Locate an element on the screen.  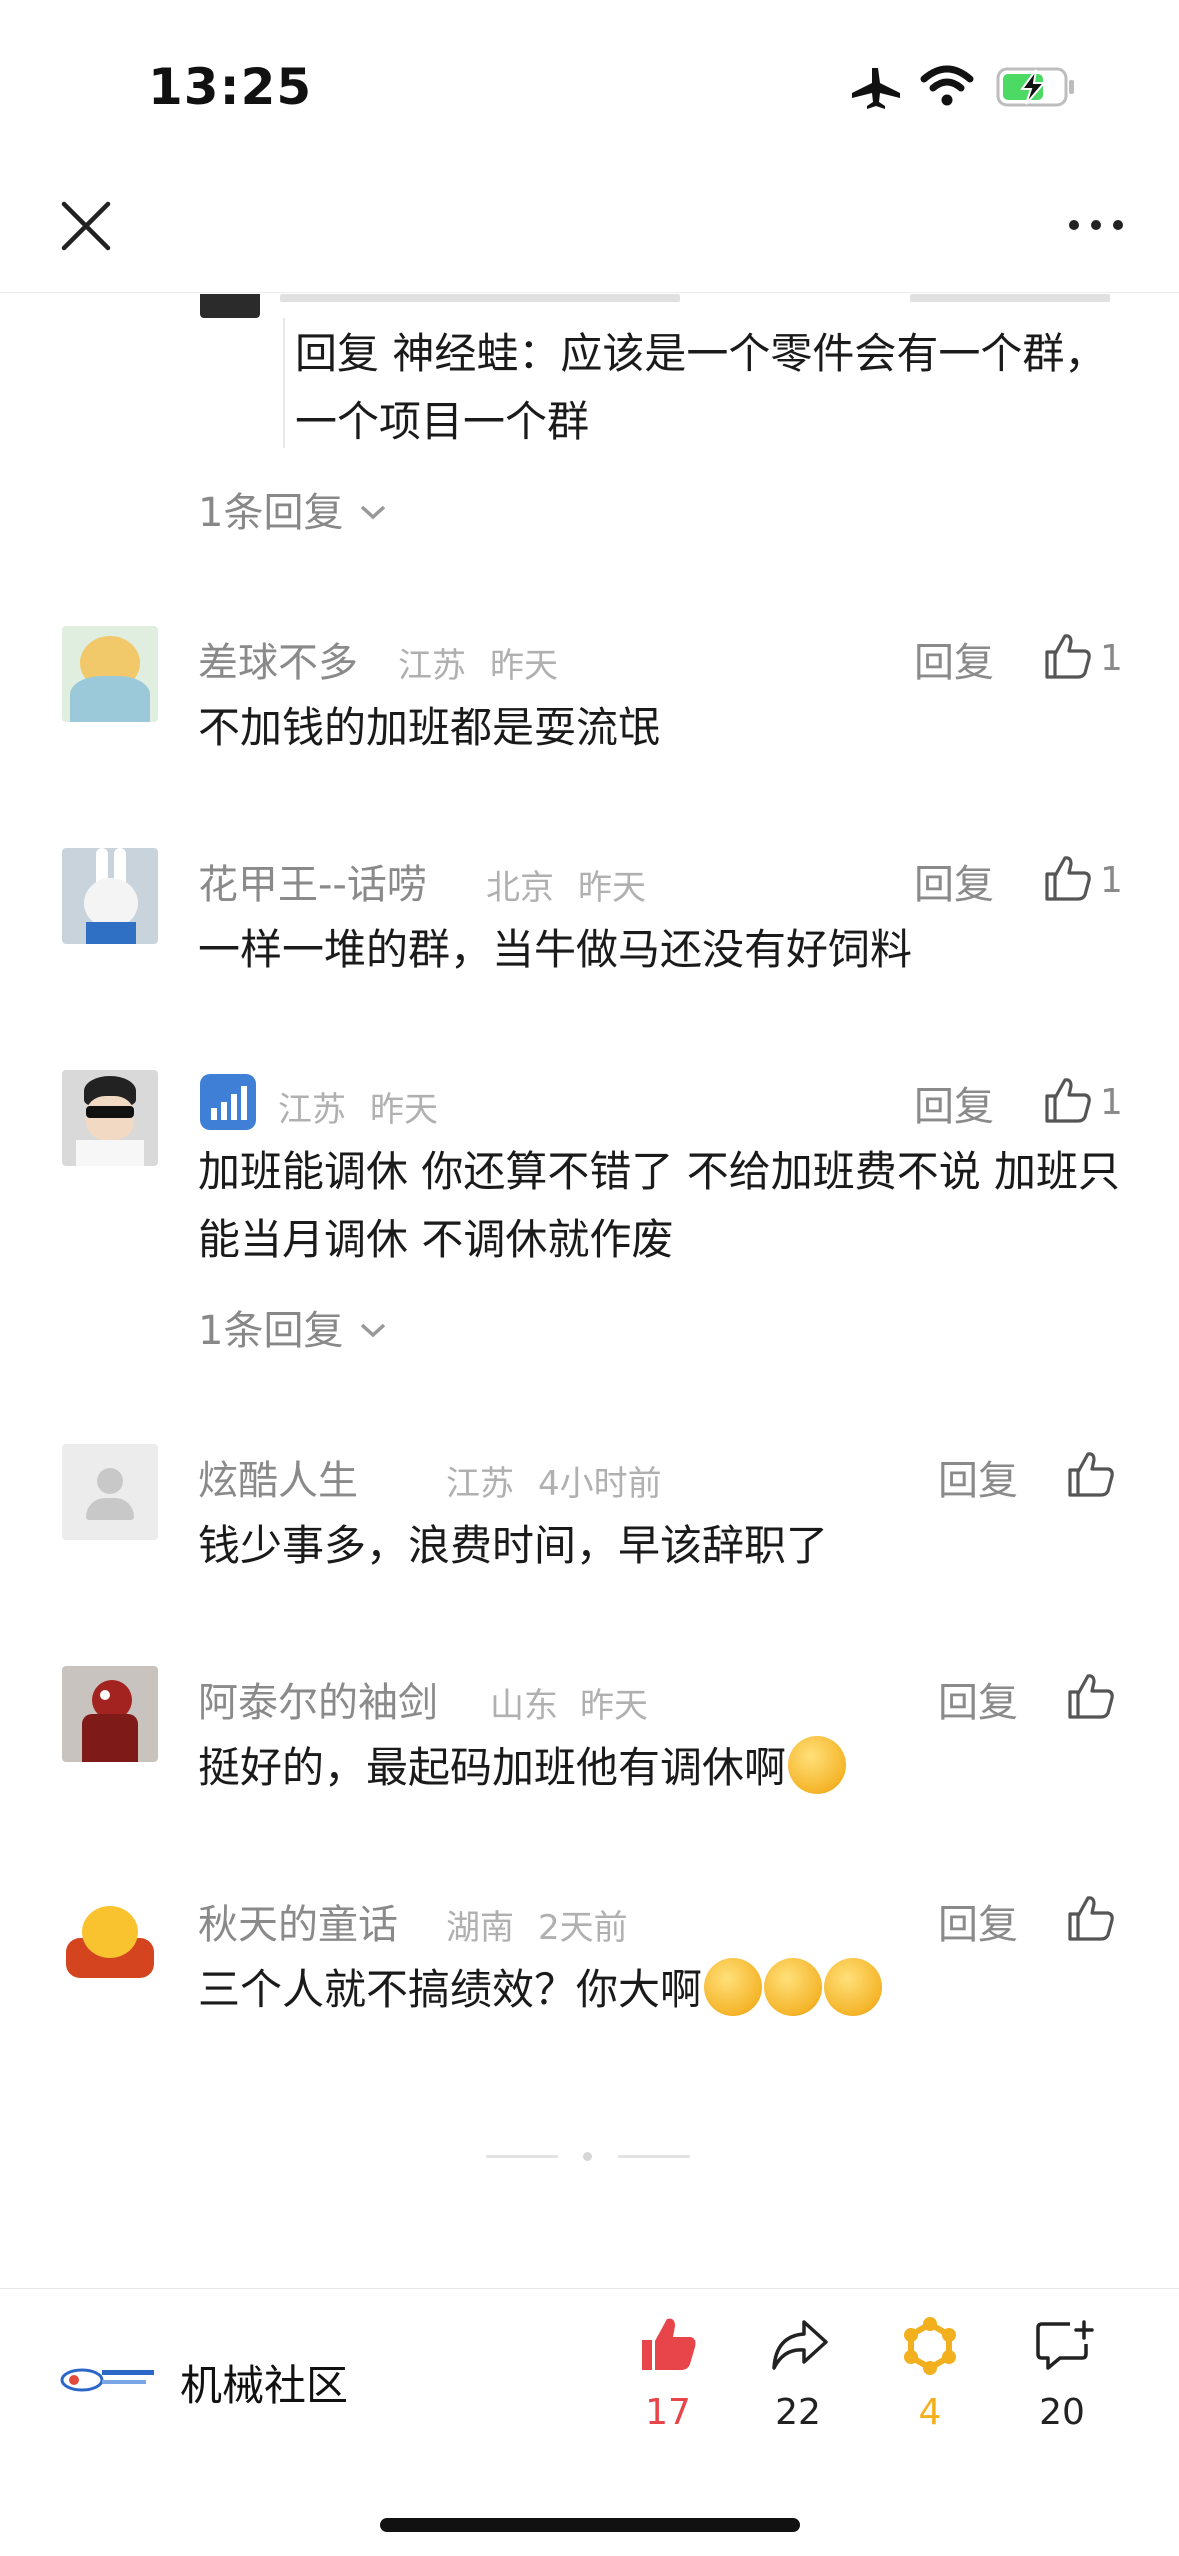
truncated-comment-actions is located at coordinates (1010, 298).